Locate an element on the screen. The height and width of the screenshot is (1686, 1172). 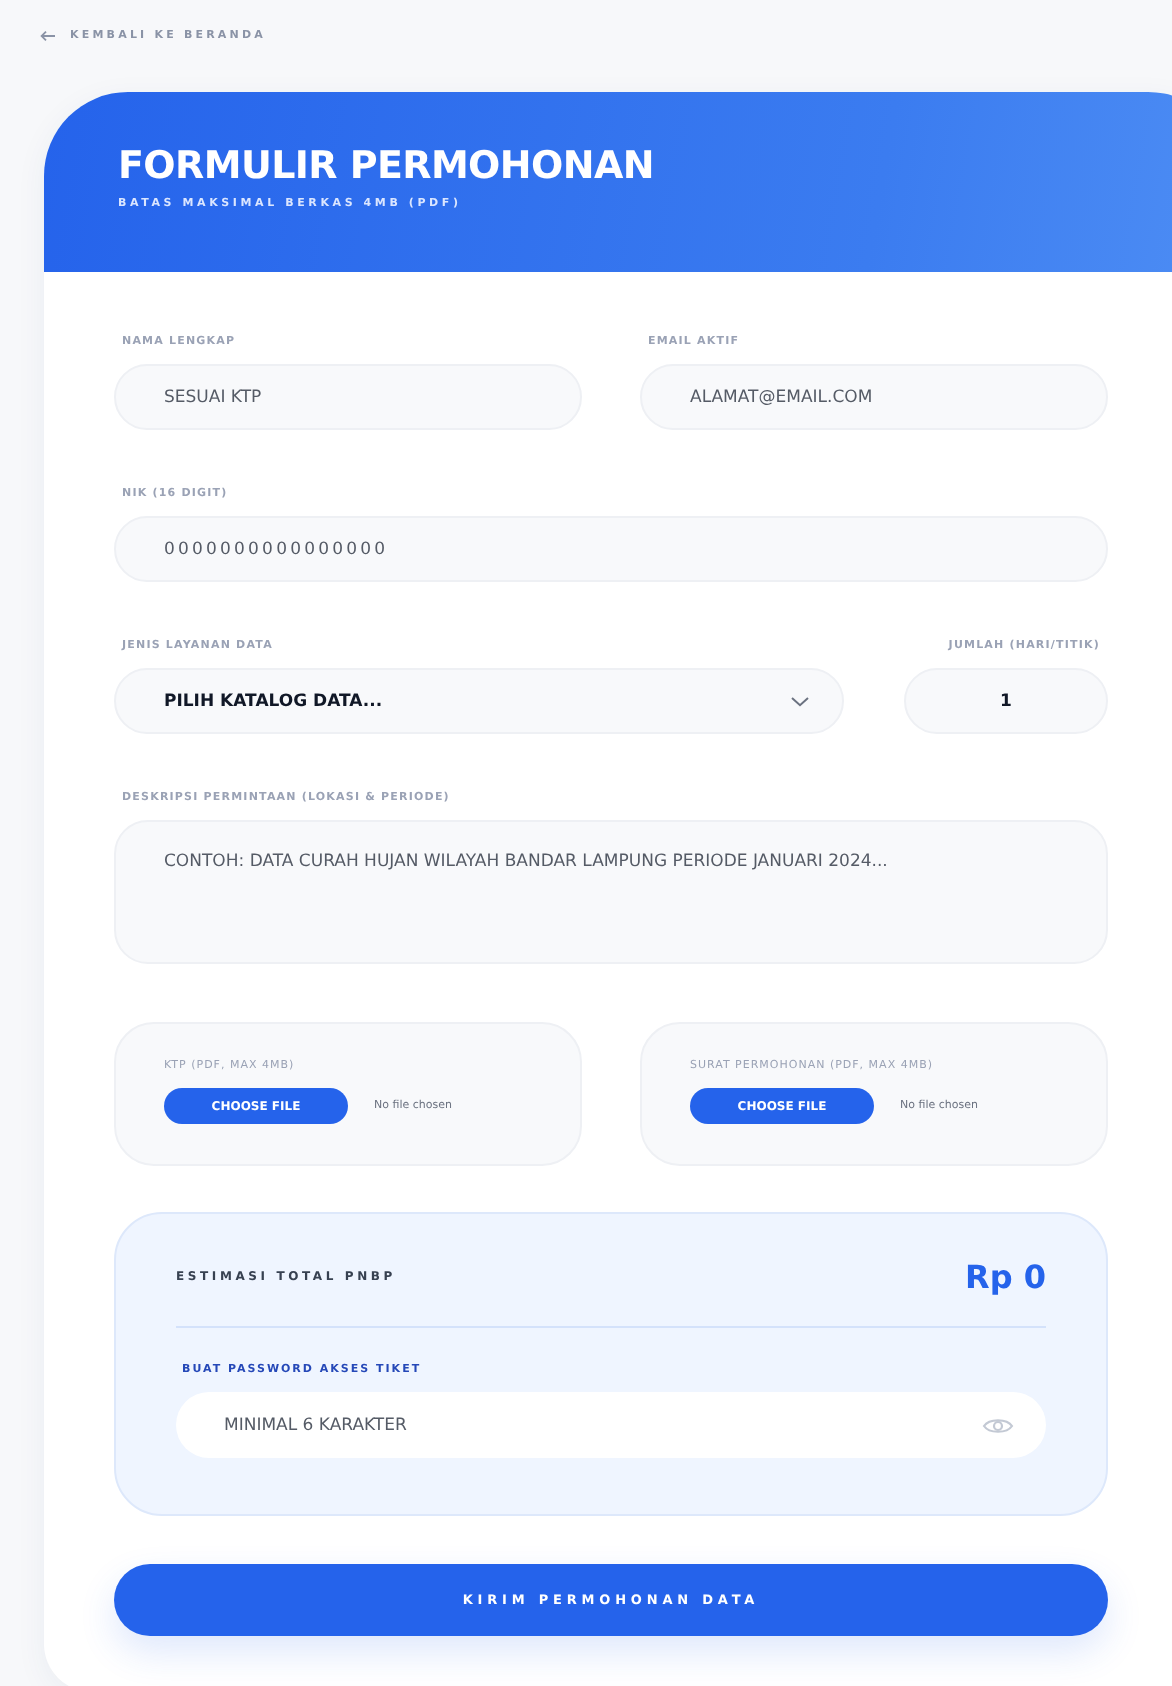
form-title: FORMULIR PERMOHONAN is located at coordinates (387, 166).